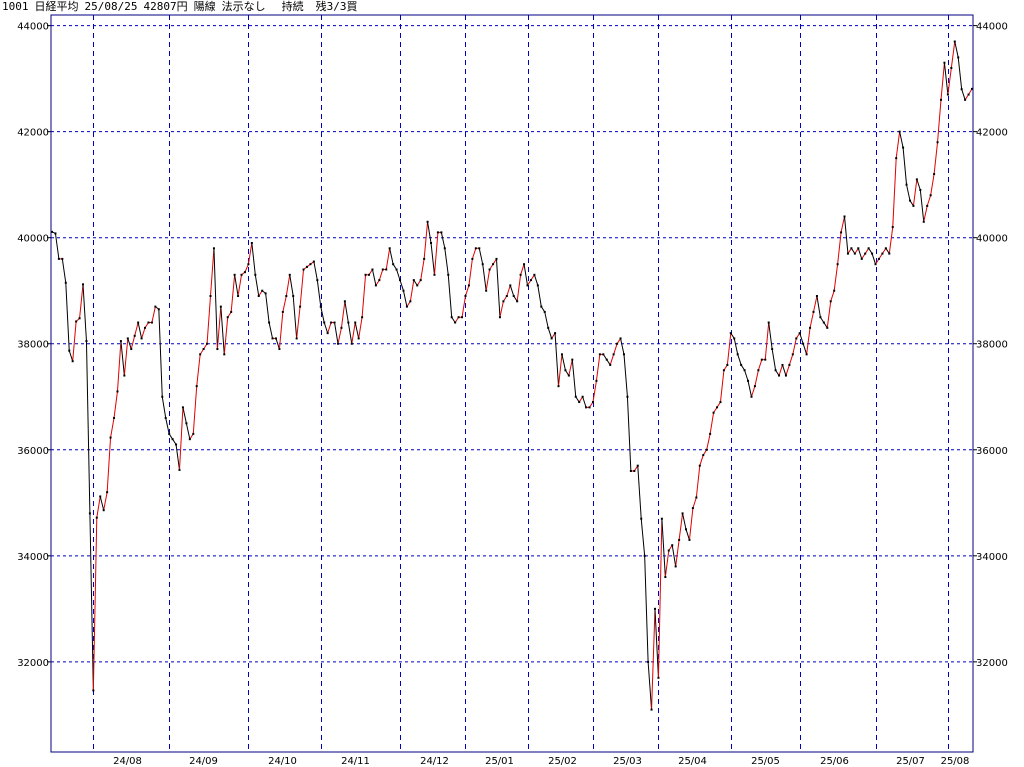 The width and height of the screenshot is (1024, 767). What do you see at coordinates (355, 761) in the screenshot?
I see `x-tick-label: 24/11` at bounding box center [355, 761].